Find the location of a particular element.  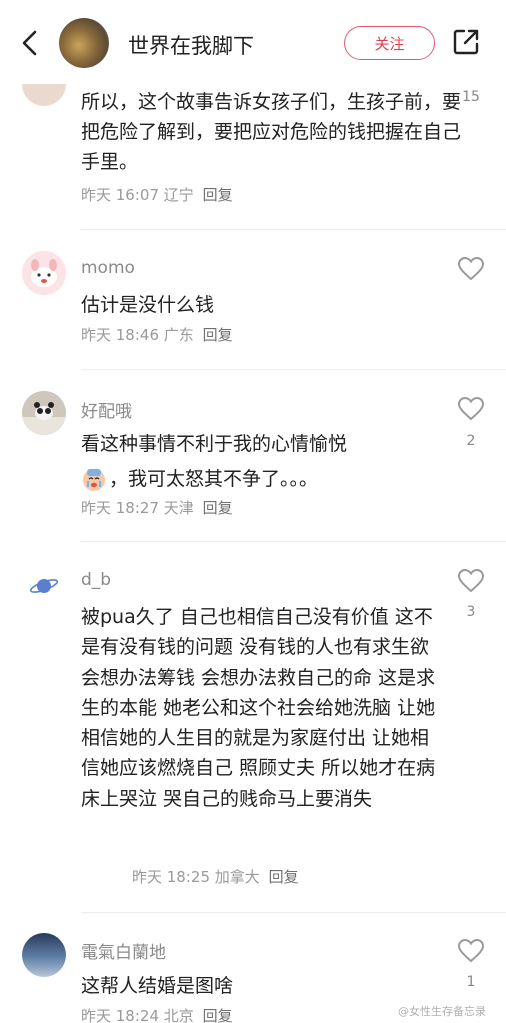

comment-time: 昨天 18:25 is located at coordinates (171, 877).